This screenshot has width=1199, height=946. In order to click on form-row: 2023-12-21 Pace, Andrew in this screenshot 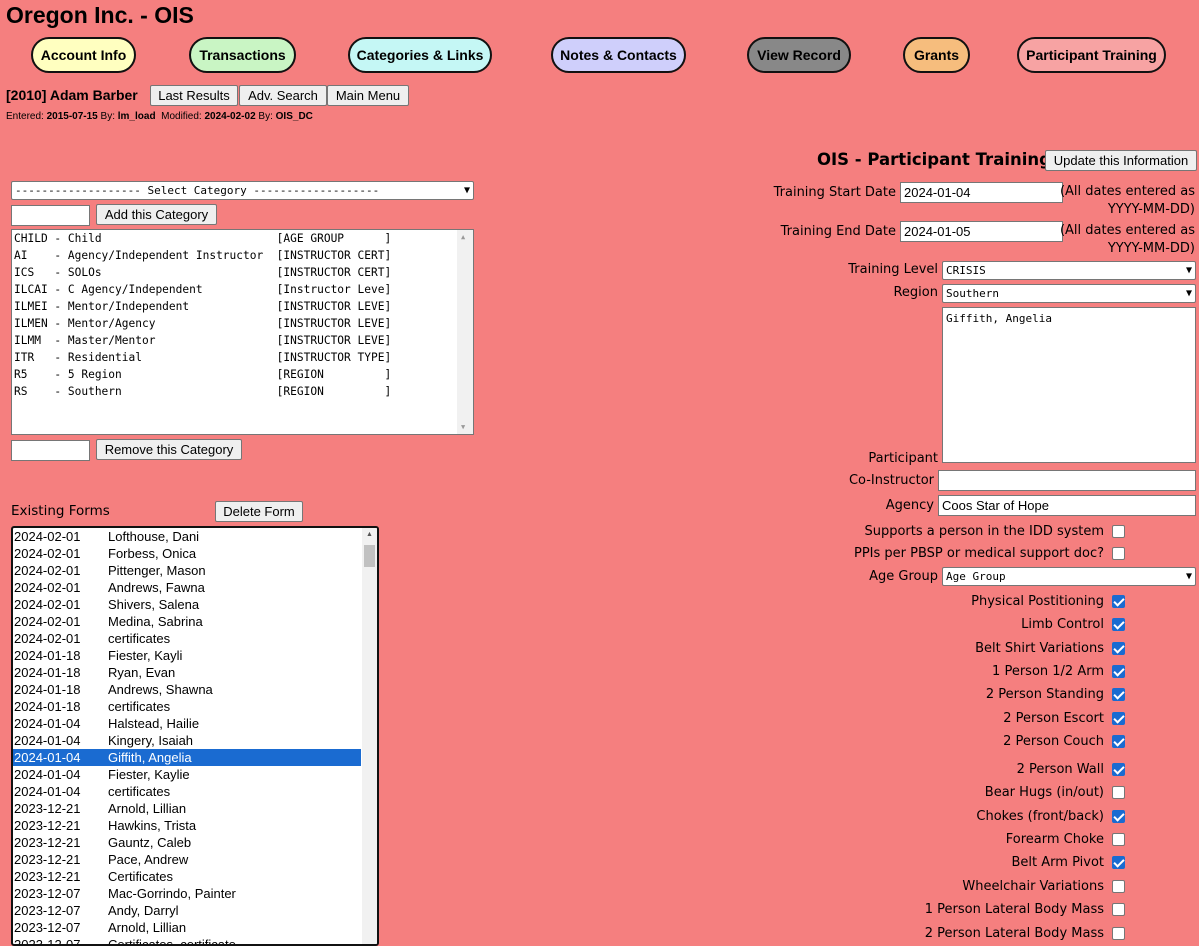, I will do `click(195, 859)`.